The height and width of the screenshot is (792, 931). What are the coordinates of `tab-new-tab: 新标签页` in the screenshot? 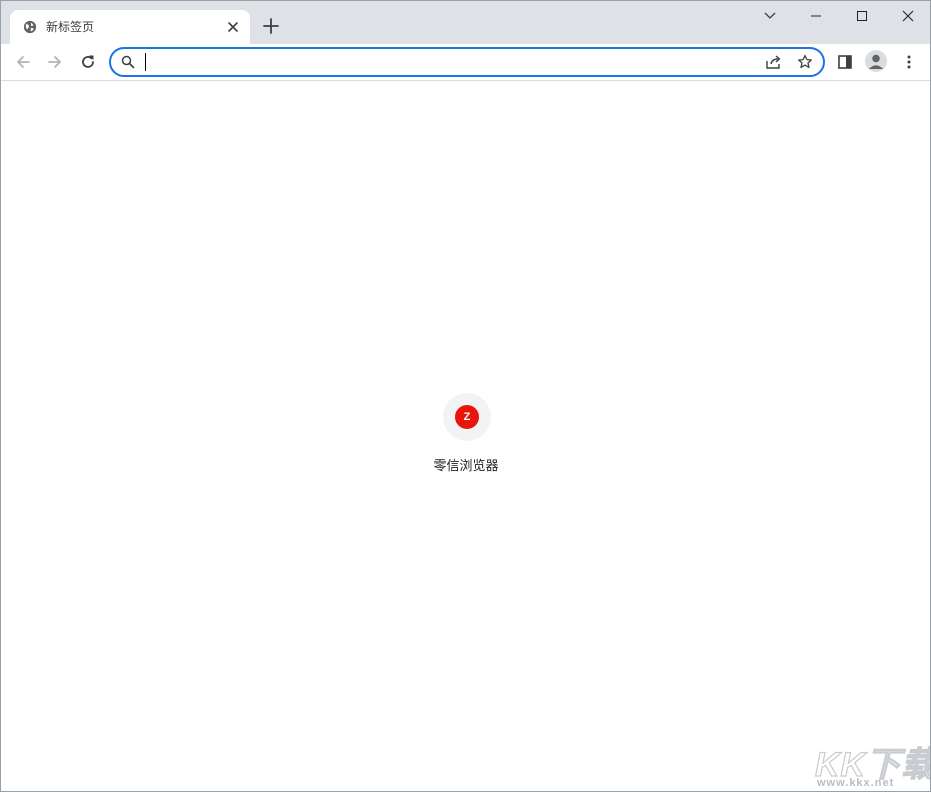 It's located at (130, 27).